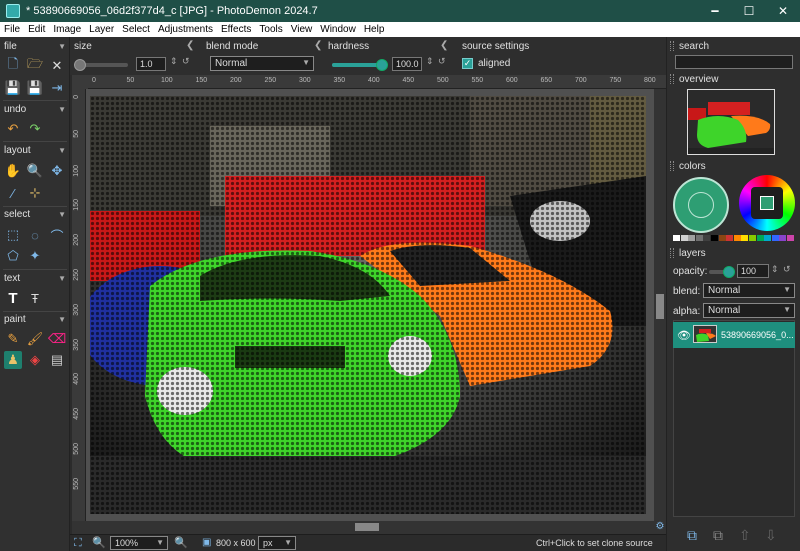 The image size is (800, 551). What do you see at coordinates (101, 29) in the screenshot?
I see `menu-layer: Layer` at bounding box center [101, 29].